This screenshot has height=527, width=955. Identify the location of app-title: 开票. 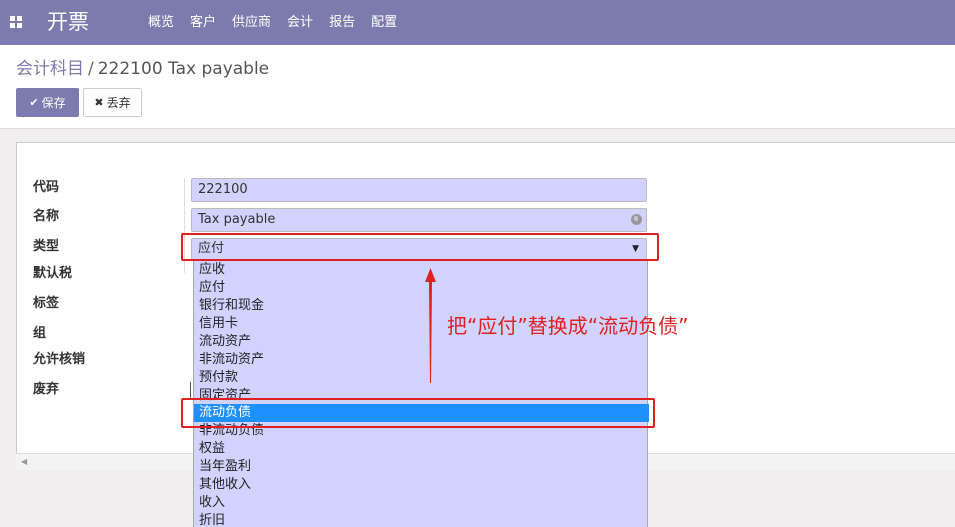
(68, 22).